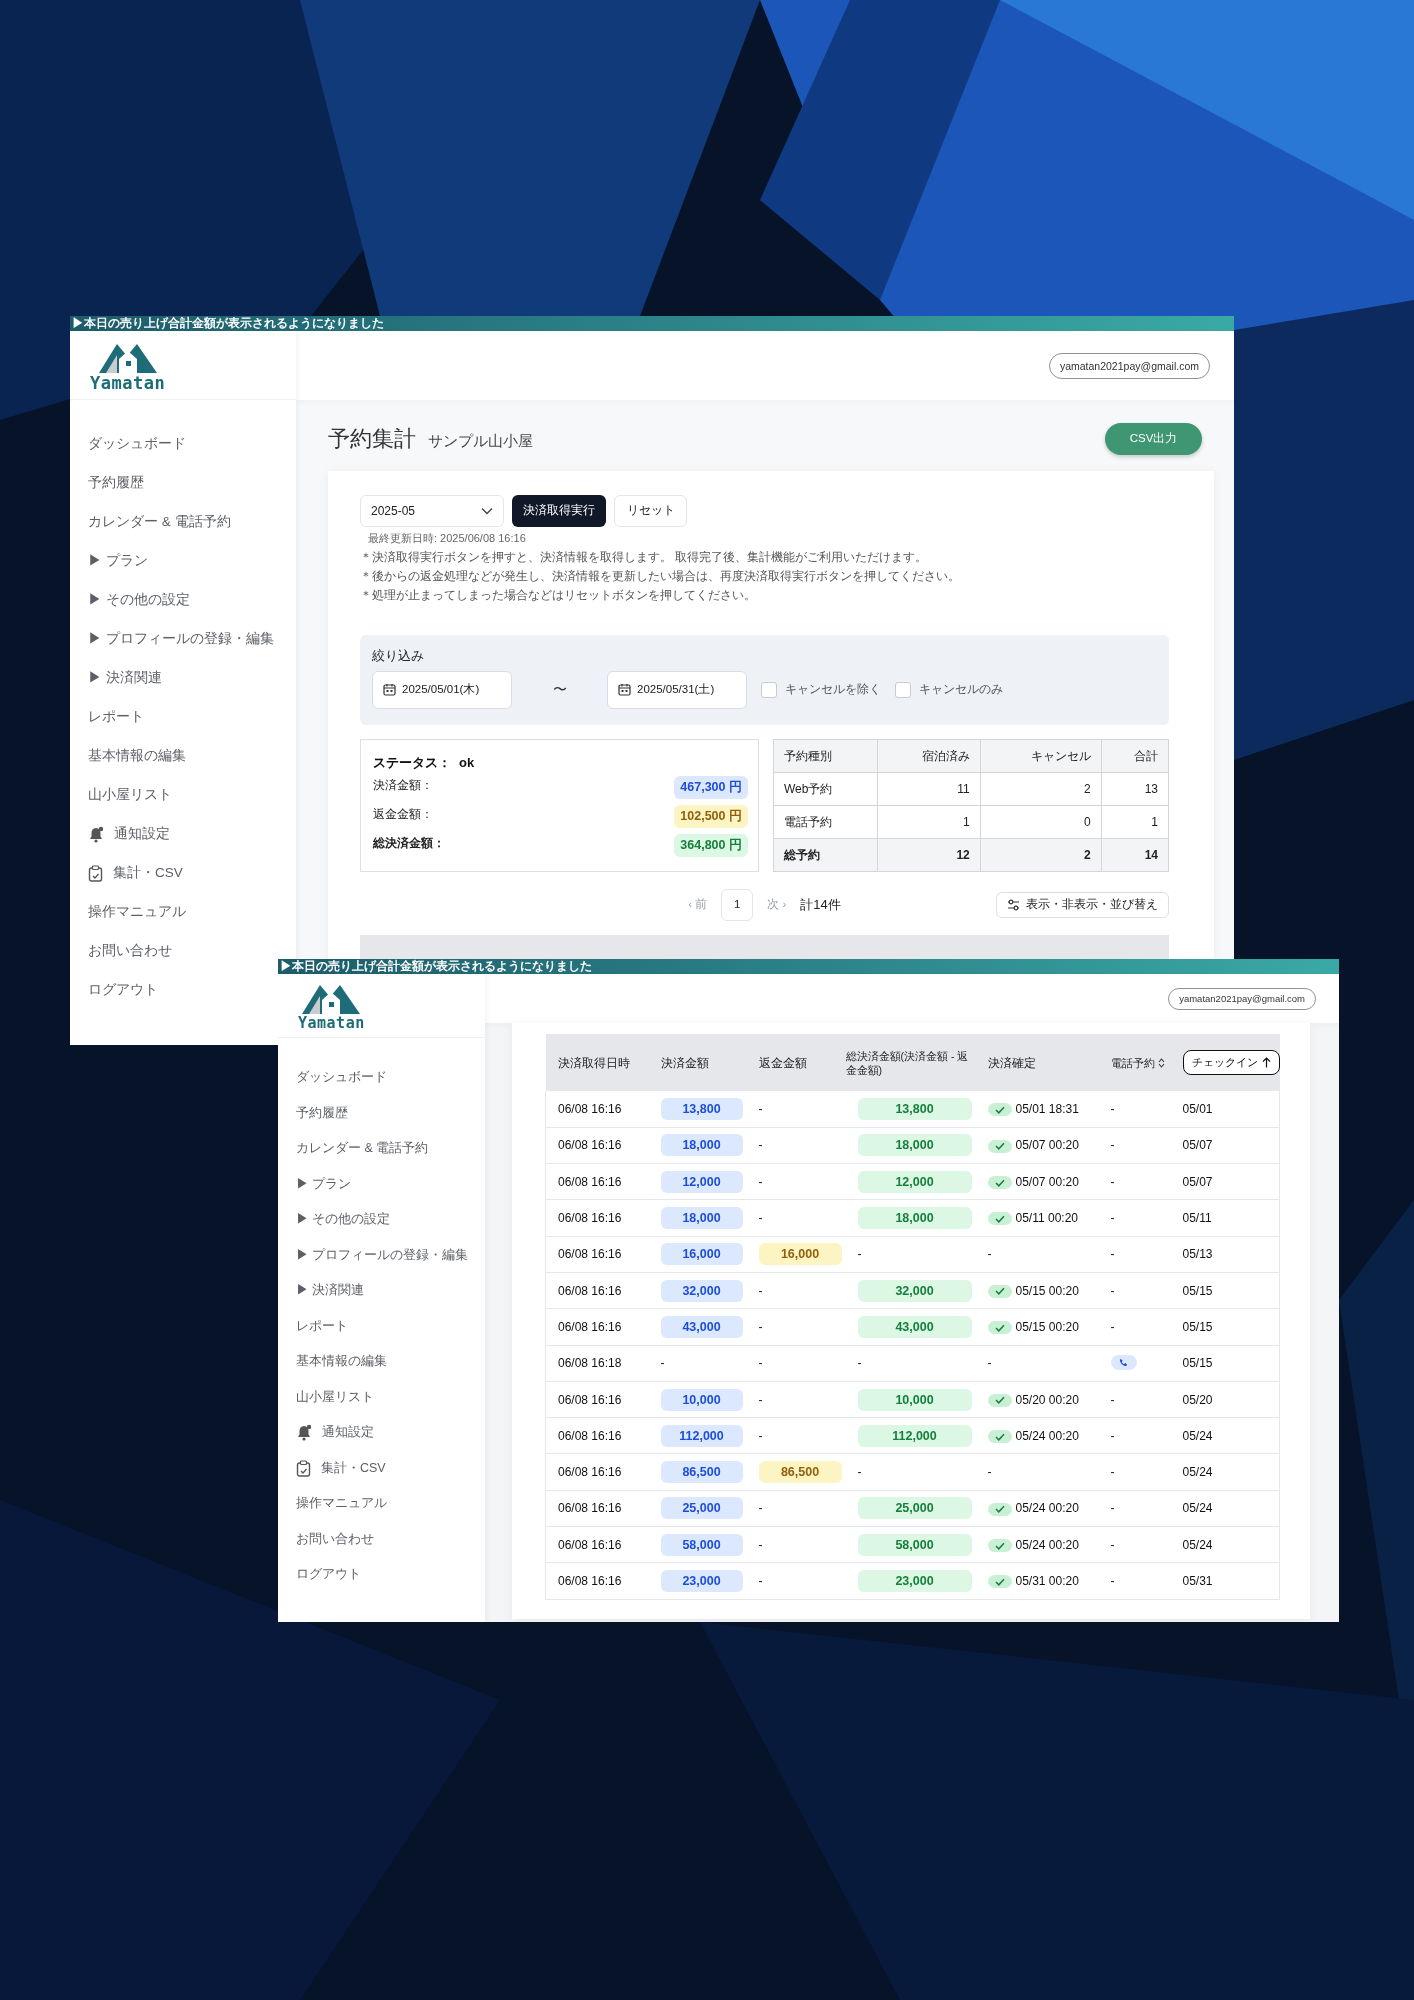  I want to click on status-label: ステータス：, so click(412, 762).